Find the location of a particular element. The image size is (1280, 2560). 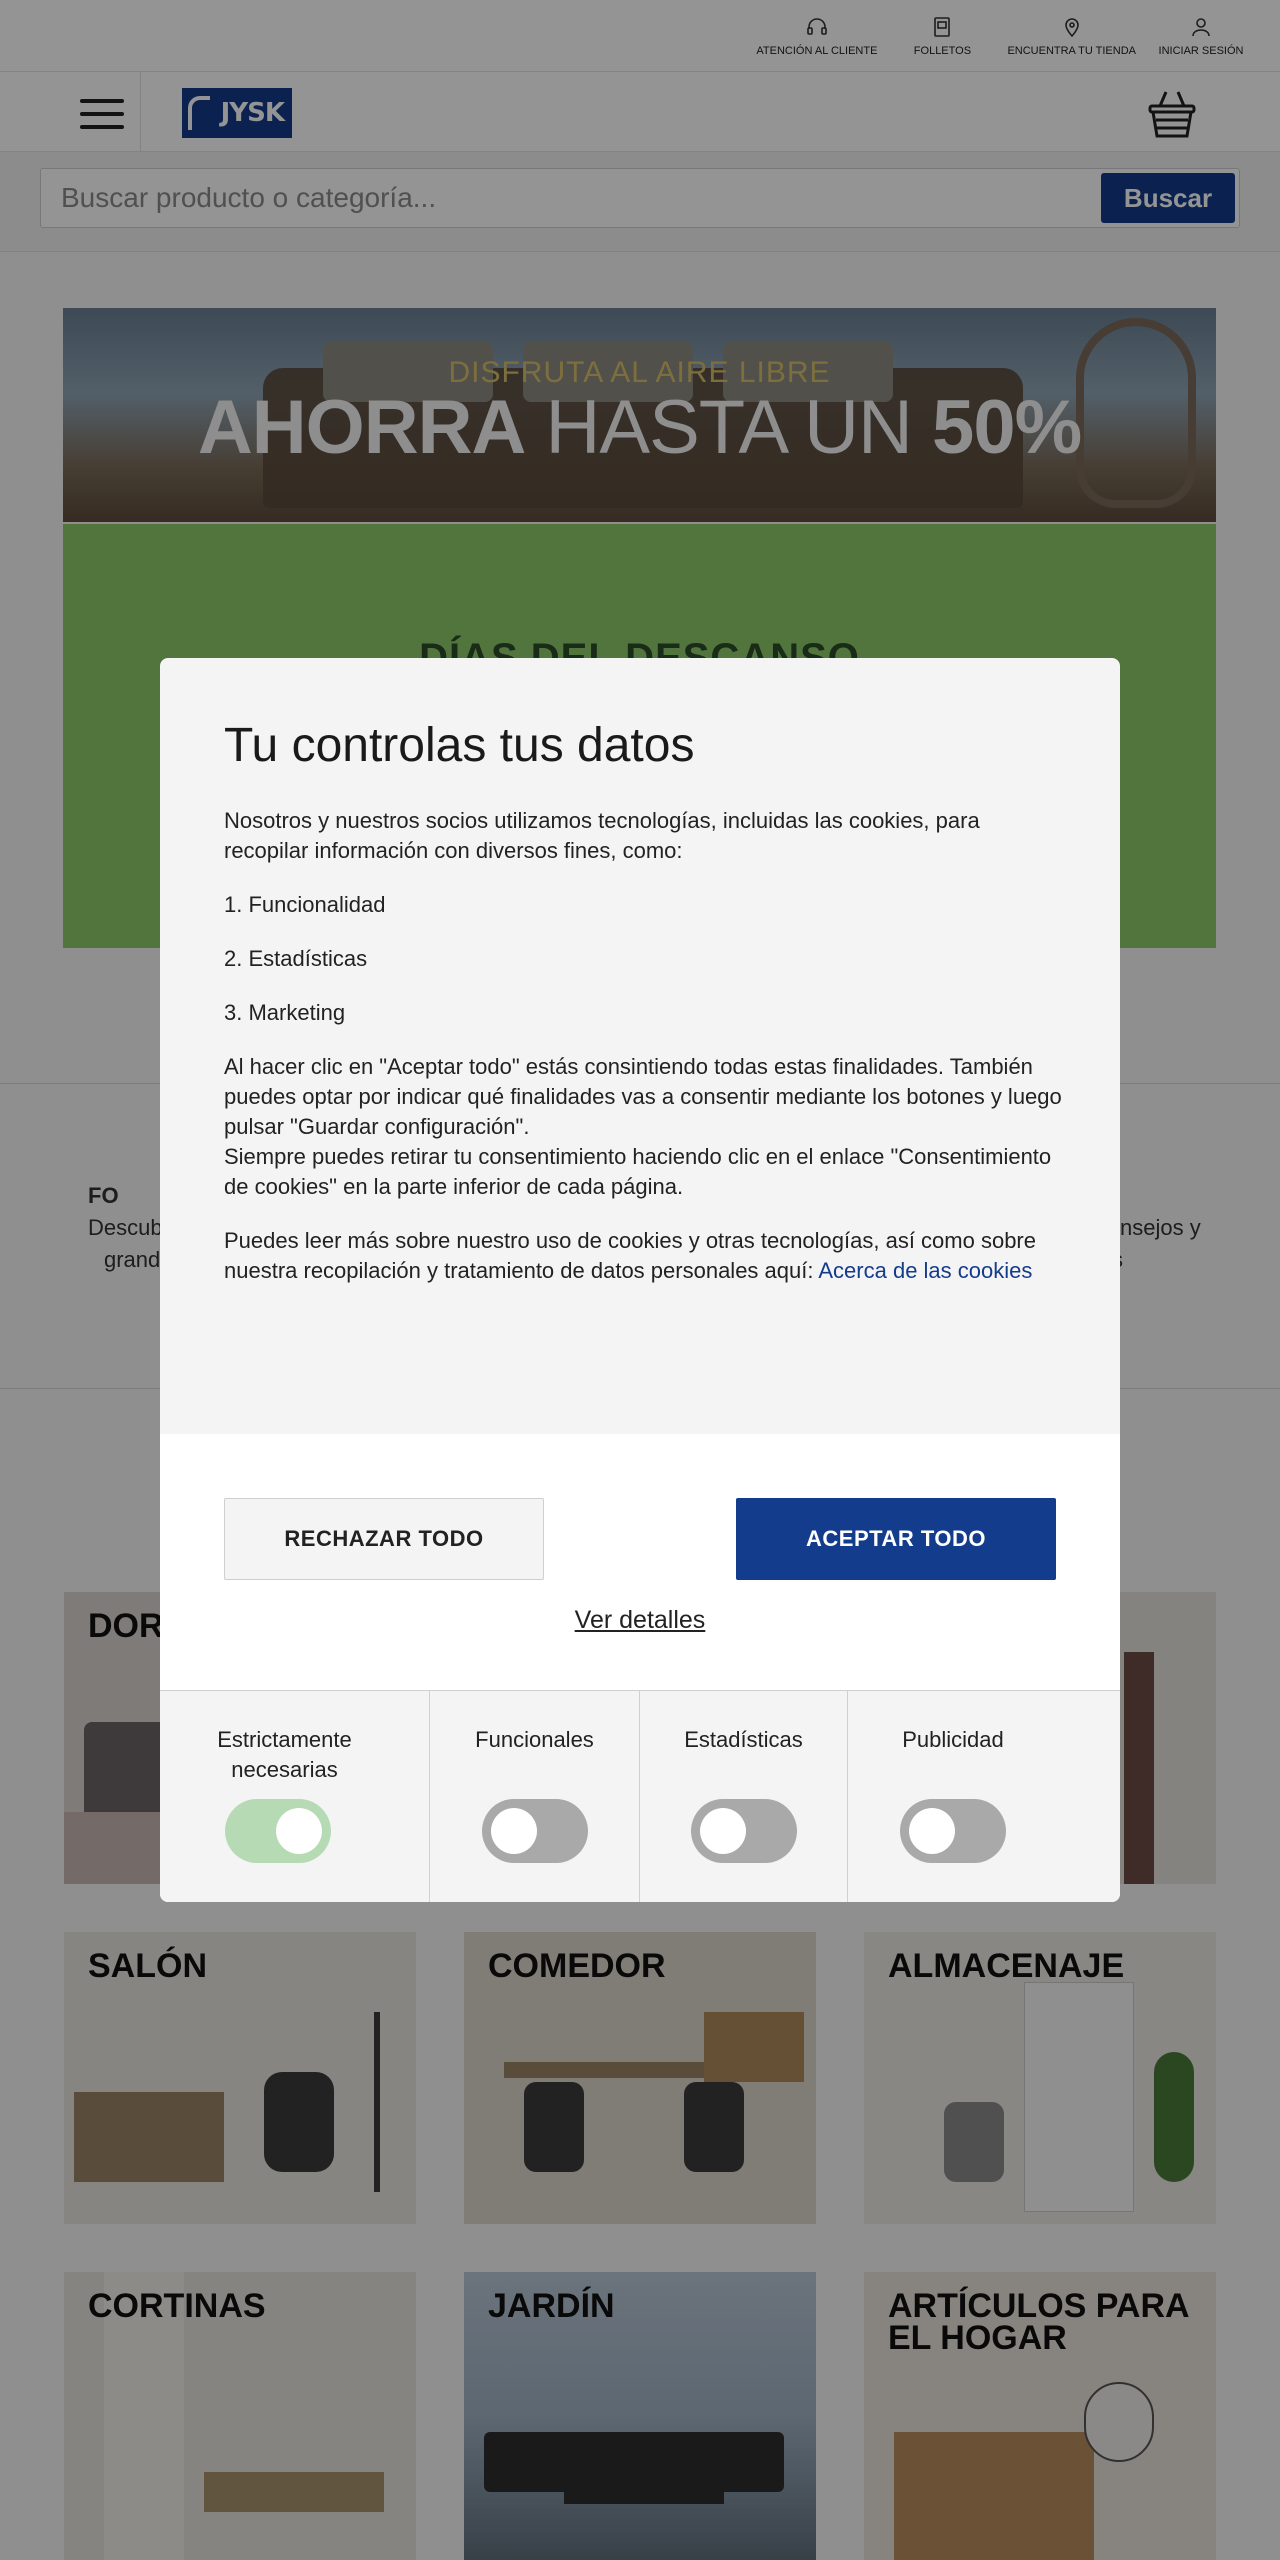

toggle-label: Publicidad is located at coordinates (953, 1739).